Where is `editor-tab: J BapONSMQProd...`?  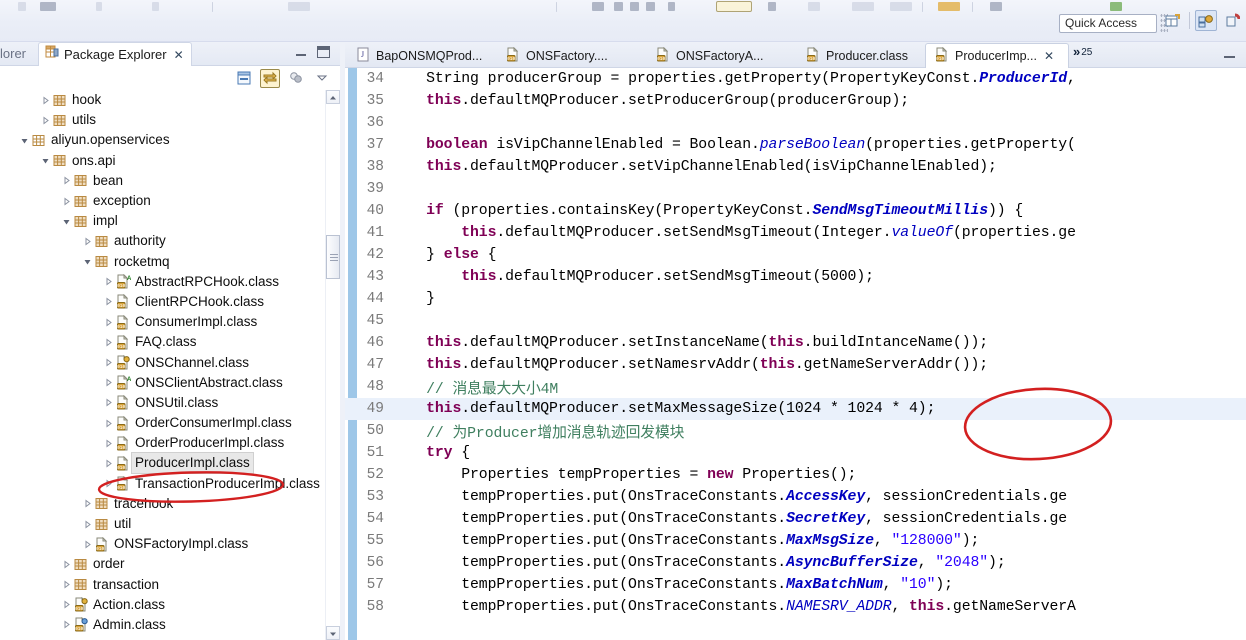 editor-tab: J BapONSMQProd... is located at coordinates (420, 56).